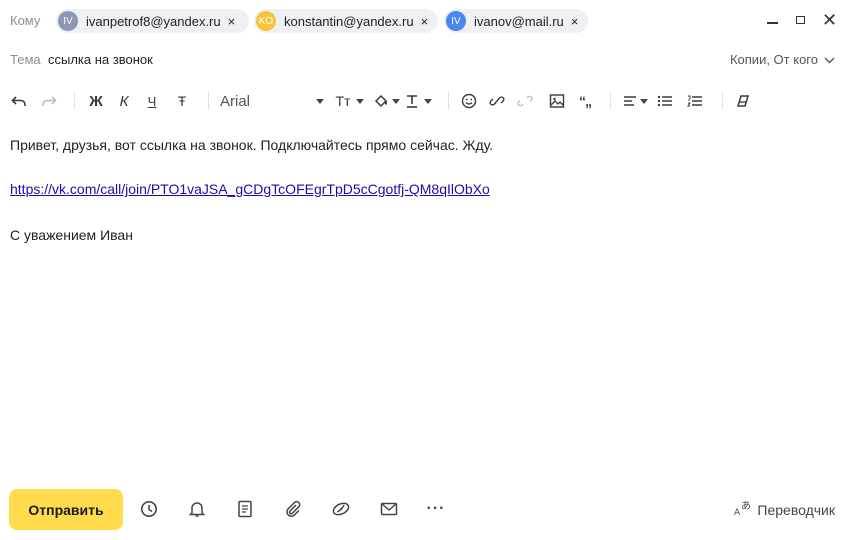 The width and height of the screenshot is (845, 540). I want to click on restore-icon, so click(800, 20).